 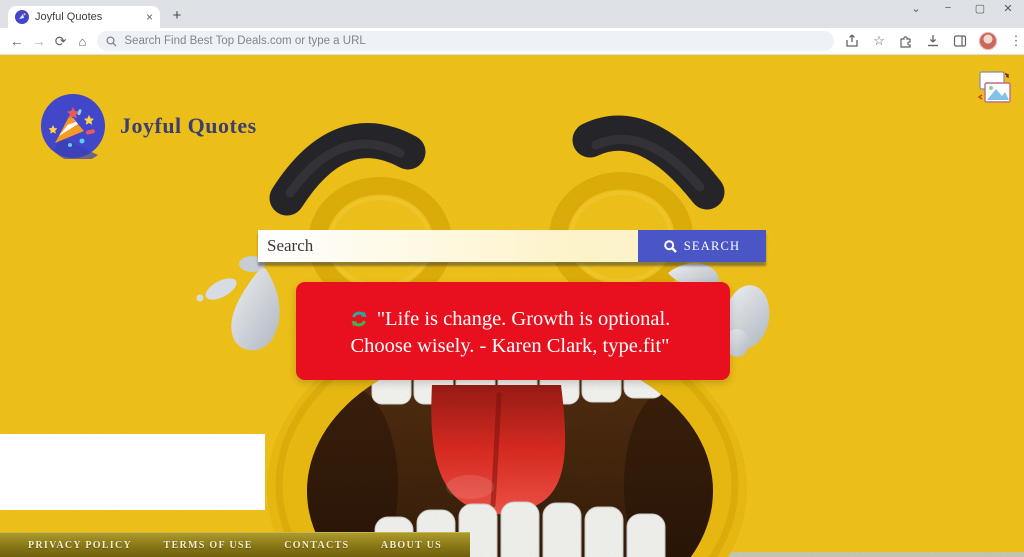 I want to click on tab-favicon, so click(x=22, y=17).